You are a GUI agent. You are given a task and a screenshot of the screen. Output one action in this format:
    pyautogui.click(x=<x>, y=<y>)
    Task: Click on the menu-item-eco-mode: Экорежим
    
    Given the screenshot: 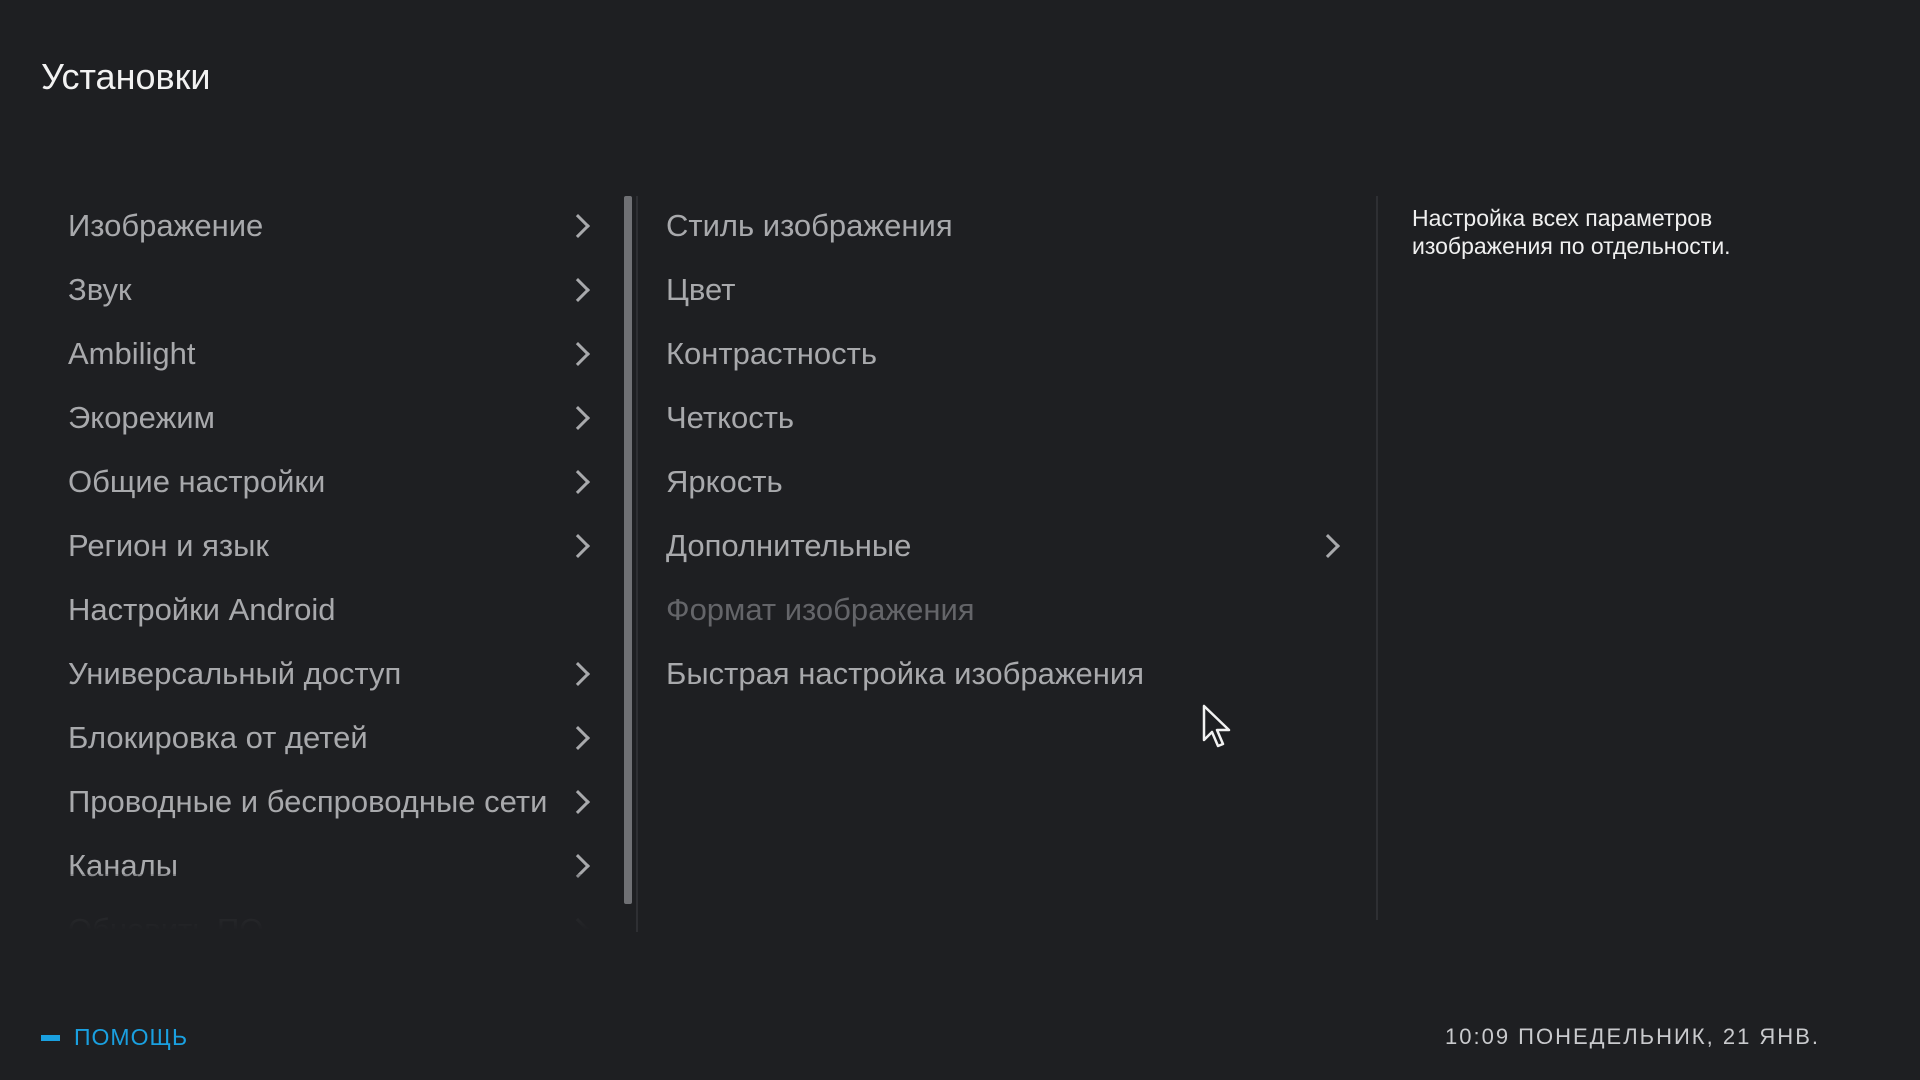 What is the action you would take?
    pyautogui.click(x=305, y=418)
    